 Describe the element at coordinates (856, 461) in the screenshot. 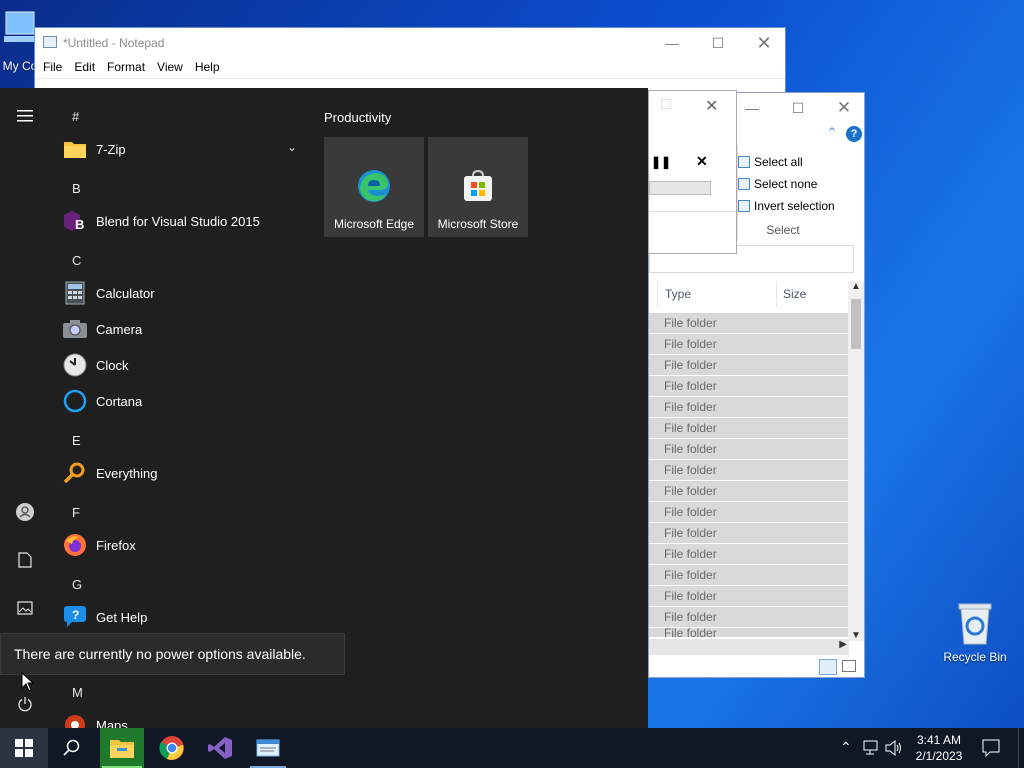

I see `vertical-scrollbar: ▲ ▼` at that location.